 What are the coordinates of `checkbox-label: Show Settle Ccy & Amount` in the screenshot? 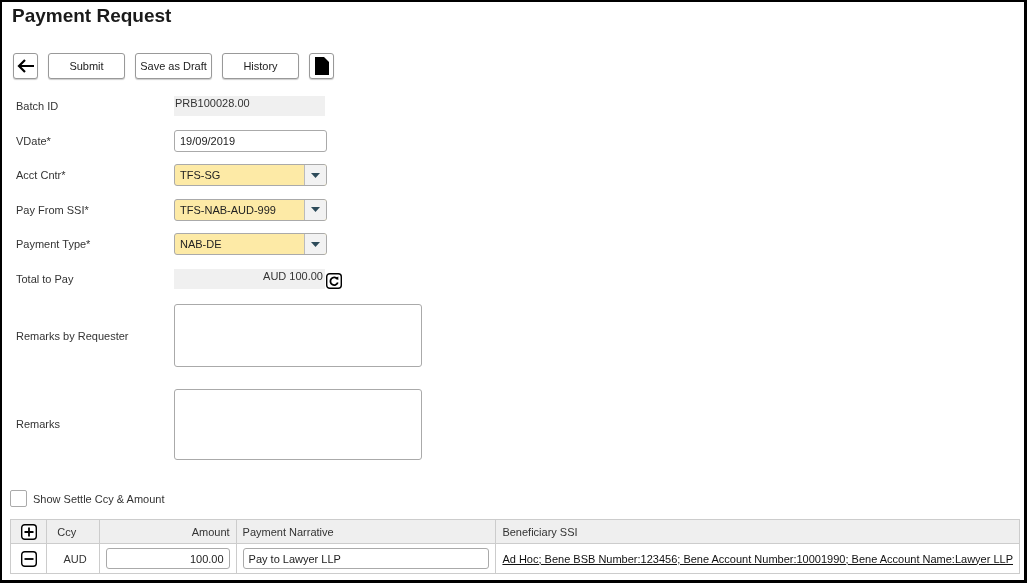 It's located at (99, 498).